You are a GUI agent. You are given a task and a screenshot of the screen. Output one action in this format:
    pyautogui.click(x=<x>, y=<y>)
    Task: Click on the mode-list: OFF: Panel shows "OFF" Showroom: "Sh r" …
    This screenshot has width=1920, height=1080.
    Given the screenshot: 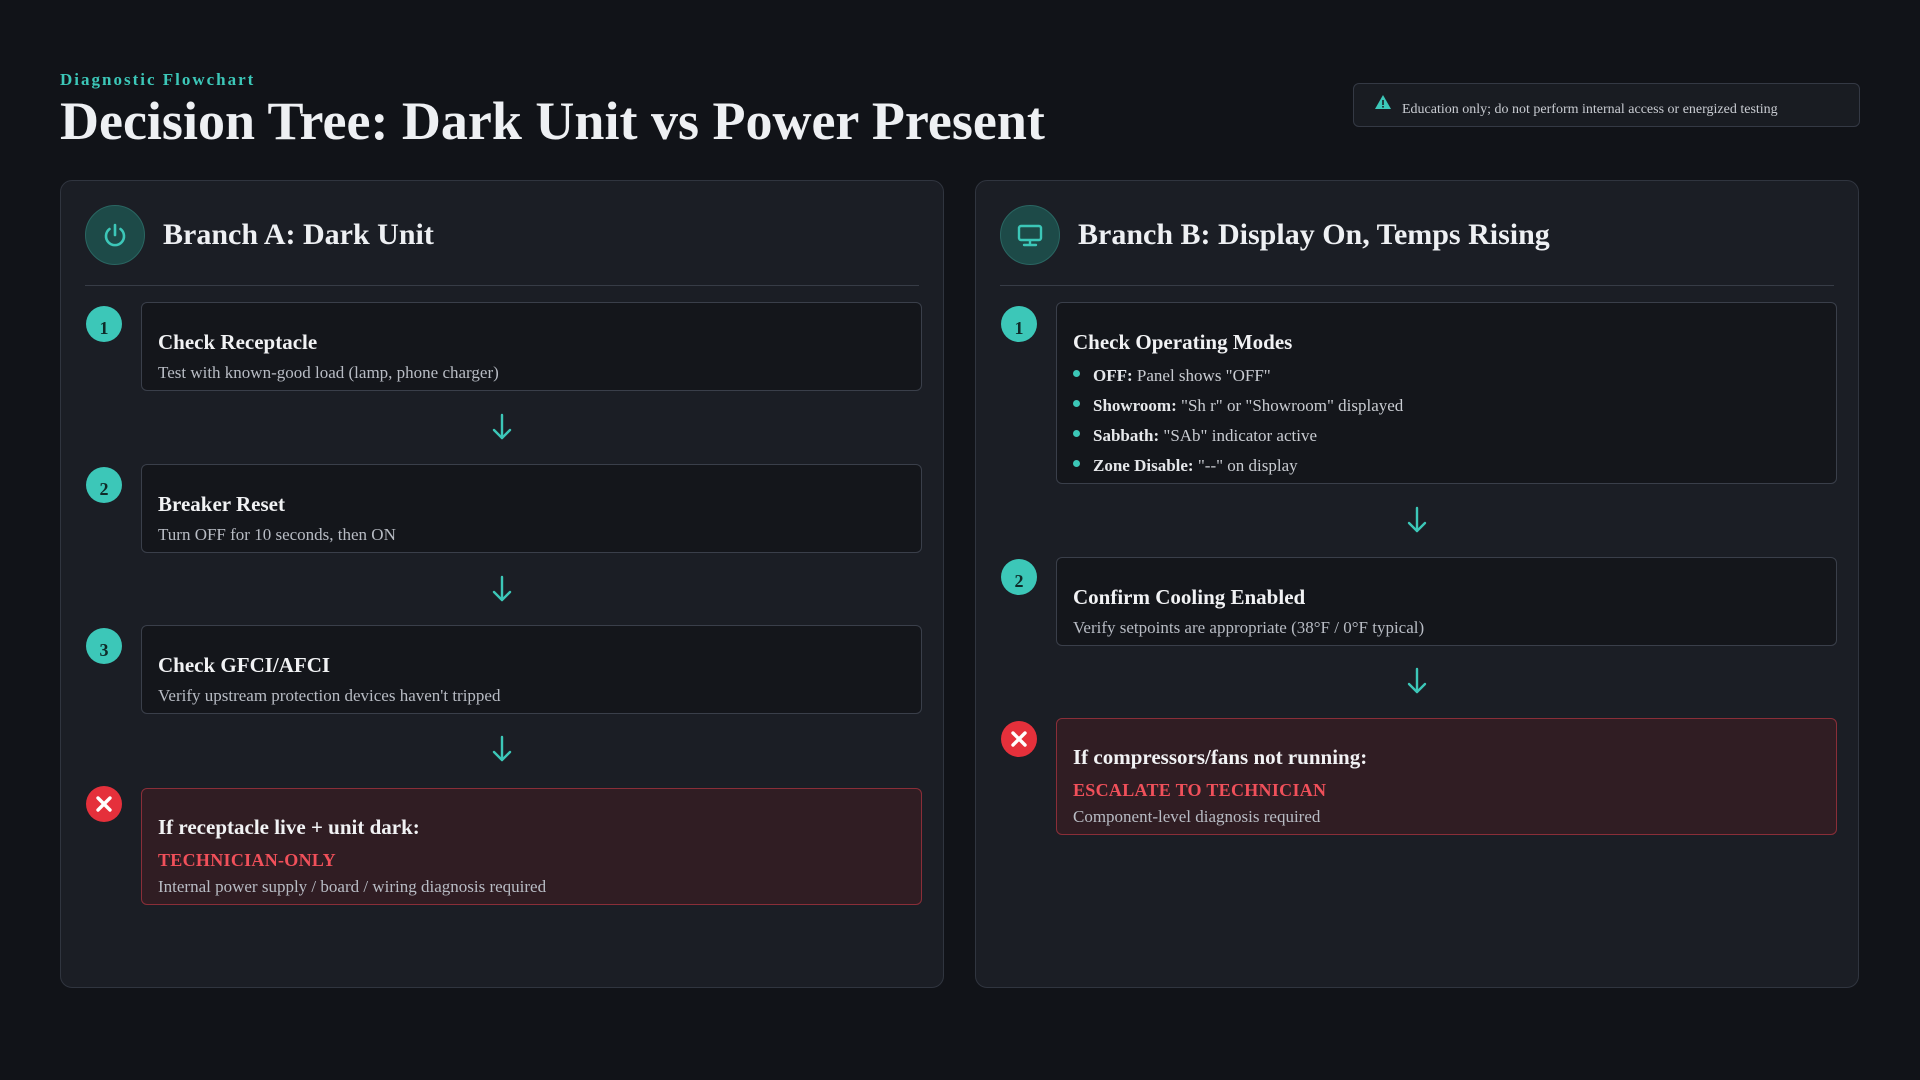 What is the action you would take?
    pyautogui.click(x=1446, y=421)
    